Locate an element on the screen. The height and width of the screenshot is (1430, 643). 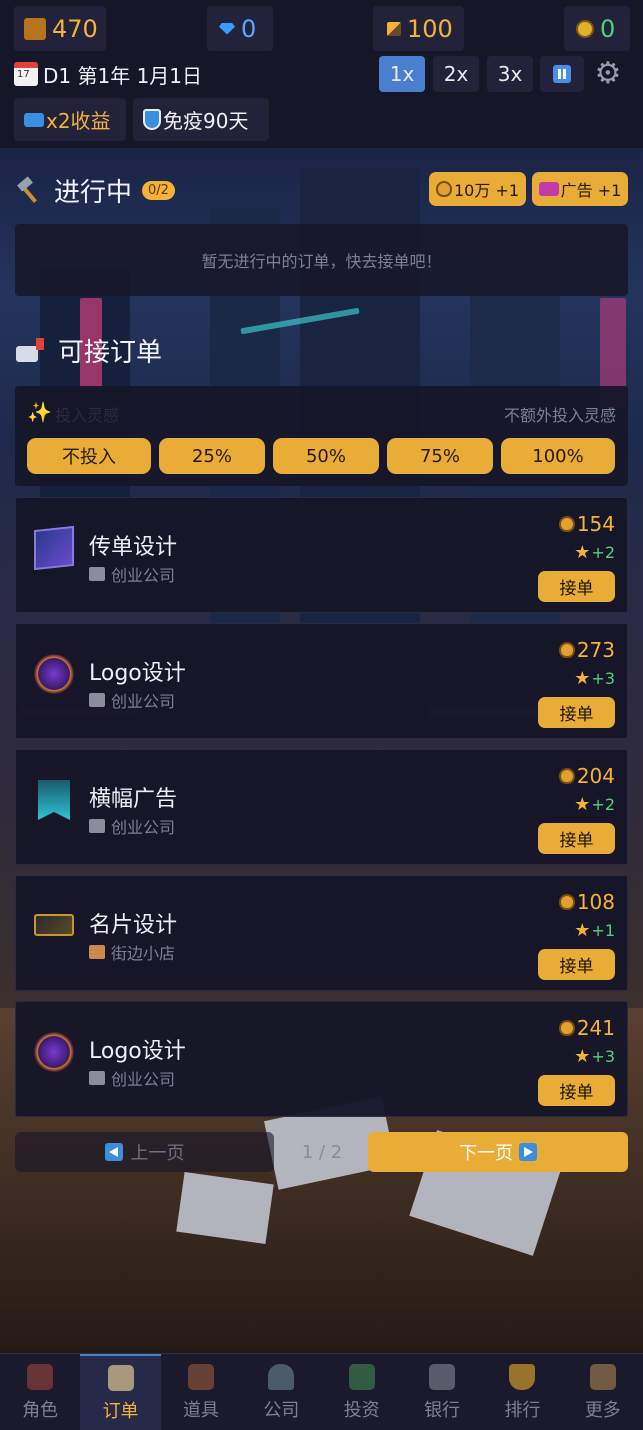
nav-label: 角色 is located at coordinates (40, 1410).